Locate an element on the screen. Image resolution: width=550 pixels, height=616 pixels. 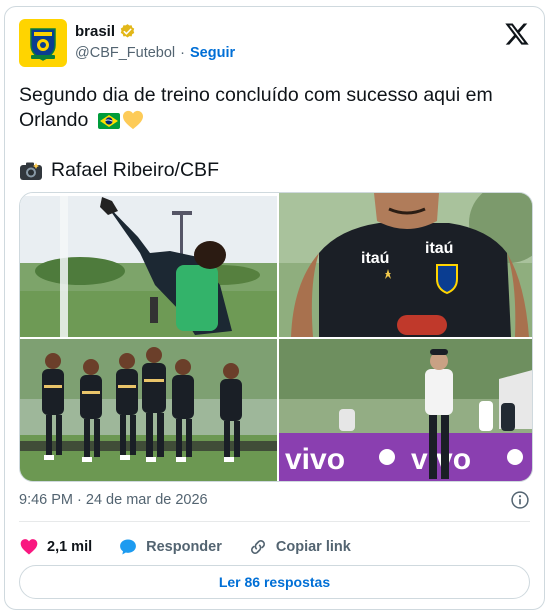
post-timestamp: 9:46 PM · 24 de mar de 2026 is located at coordinates (113, 500).